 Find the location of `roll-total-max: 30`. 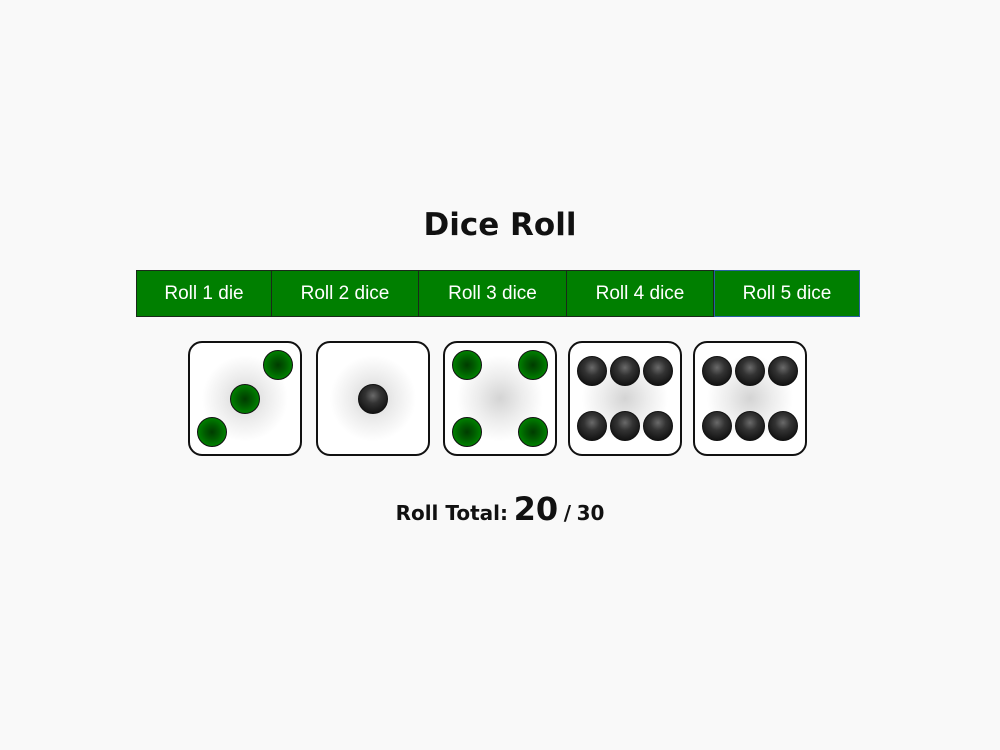

roll-total-max: 30 is located at coordinates (590, 513).